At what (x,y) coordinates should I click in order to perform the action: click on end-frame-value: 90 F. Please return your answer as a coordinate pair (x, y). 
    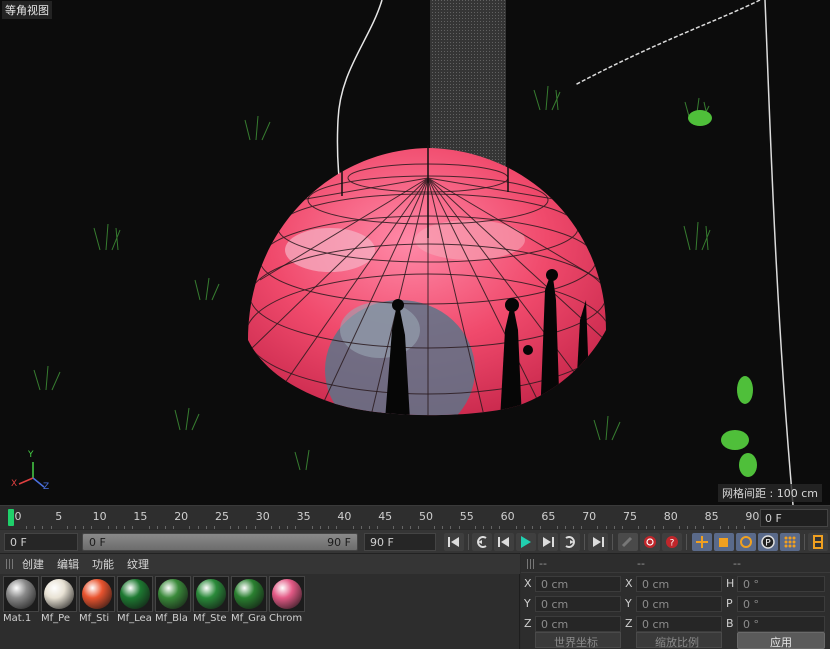
    Looking at the image, I should click on (382, 542).